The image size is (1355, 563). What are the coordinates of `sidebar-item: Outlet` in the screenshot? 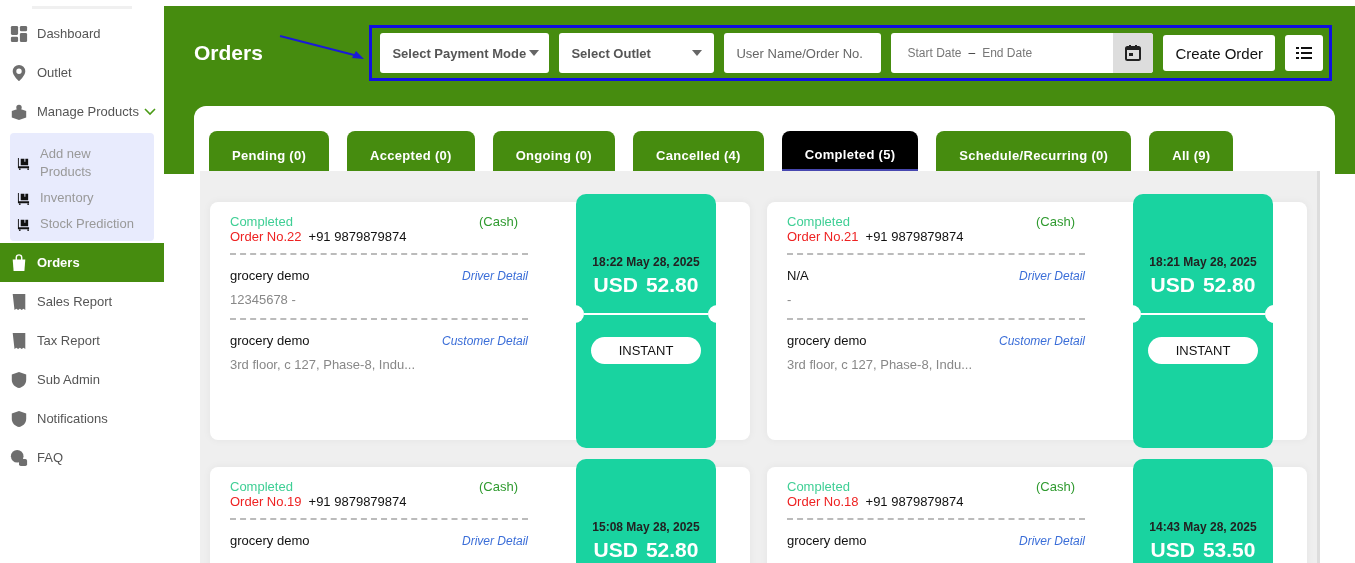 It's located at (82, 72).